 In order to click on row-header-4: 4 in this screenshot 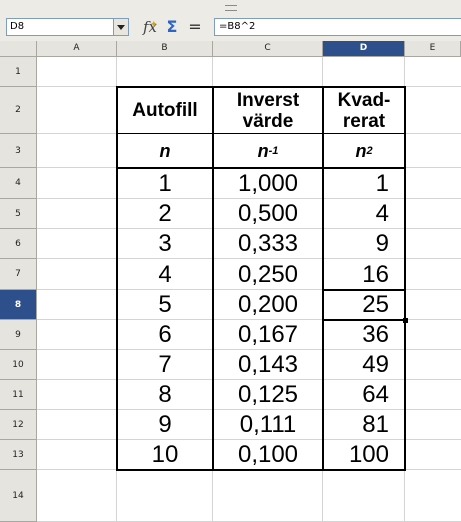, I will do `click(18, 183)`.